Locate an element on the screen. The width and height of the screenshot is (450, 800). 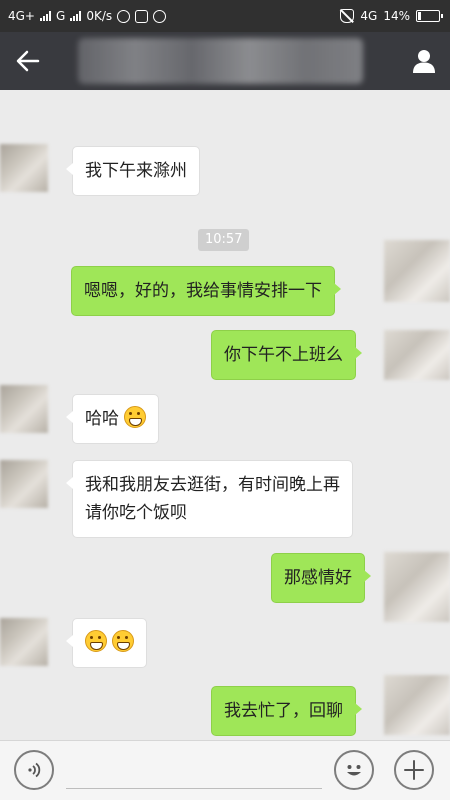
outgoing-message: 你下午不上班么 is located at coordinates (286, 355).